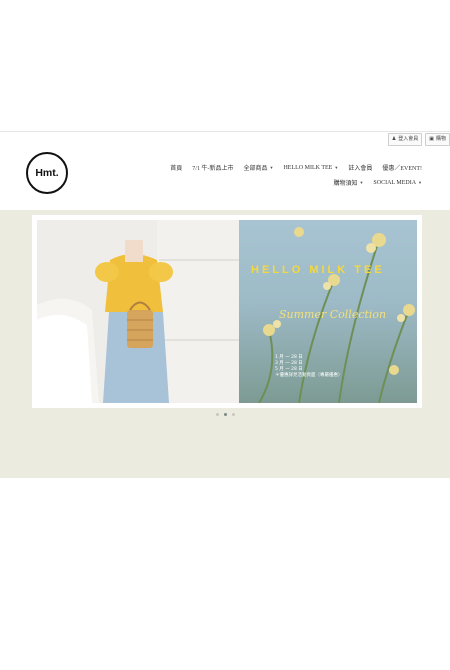 The width and height of the screenshot is (450, 670). I want to click on nav-item-join-member: 註入會員, so click(360, 167).